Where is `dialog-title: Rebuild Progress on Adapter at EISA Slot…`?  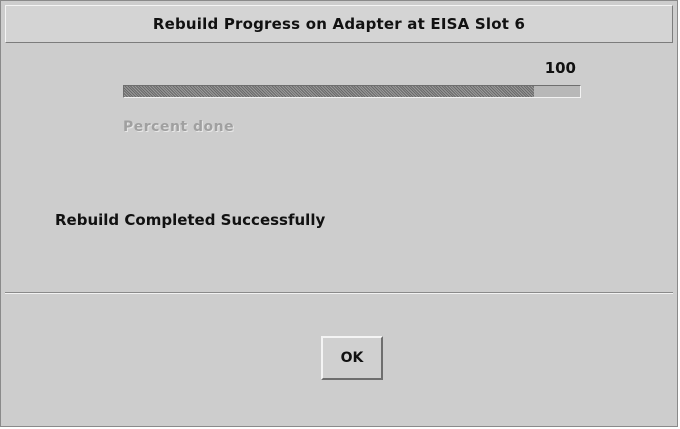 dialog-title: Rebuild Progress on Adapter at EISA Slot… is located at coordinates (339, 24).